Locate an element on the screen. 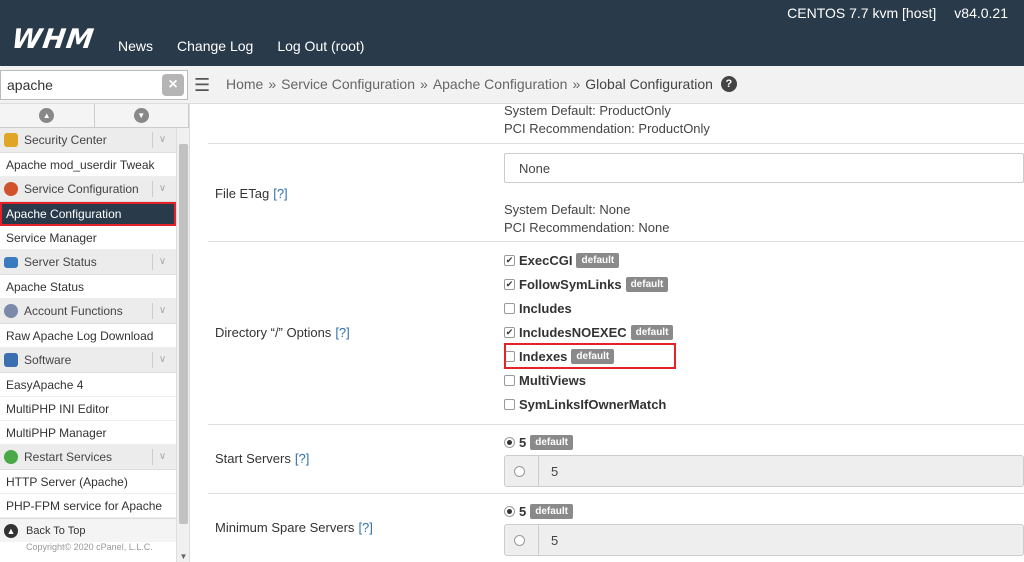 Image resolution: width=1024 pixels, height=562 pixels. start-servers-custom-input: 5 is located at coordinates (764, 471).